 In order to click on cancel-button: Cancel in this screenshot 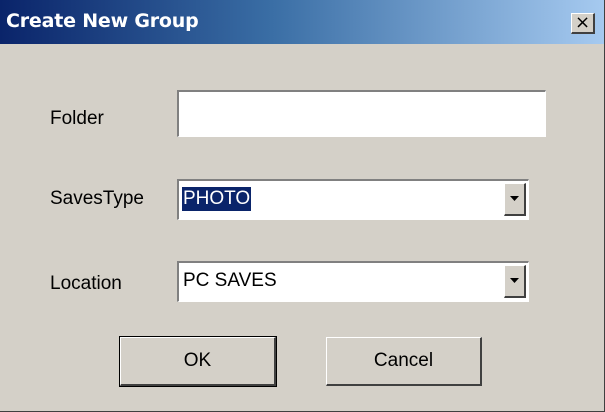, I will do `click(404, 361)`.